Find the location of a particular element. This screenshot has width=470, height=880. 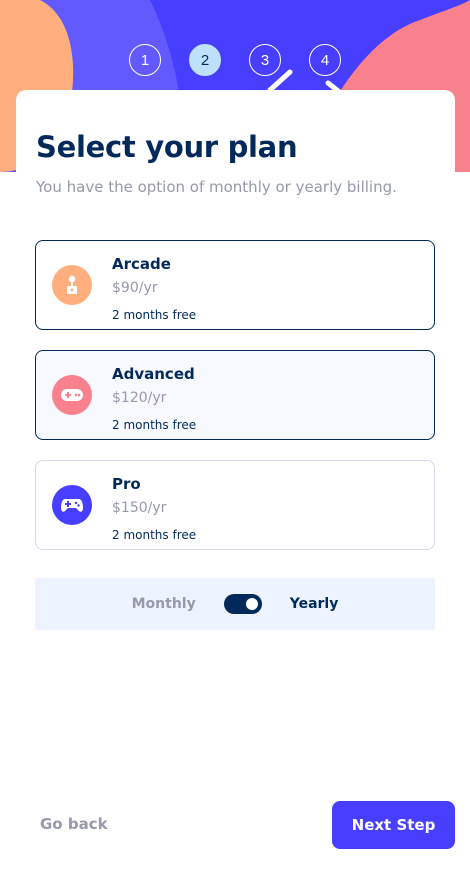

plan-option-pro: Pro $150/yr 2 months free is located at coordinates (235, 505).